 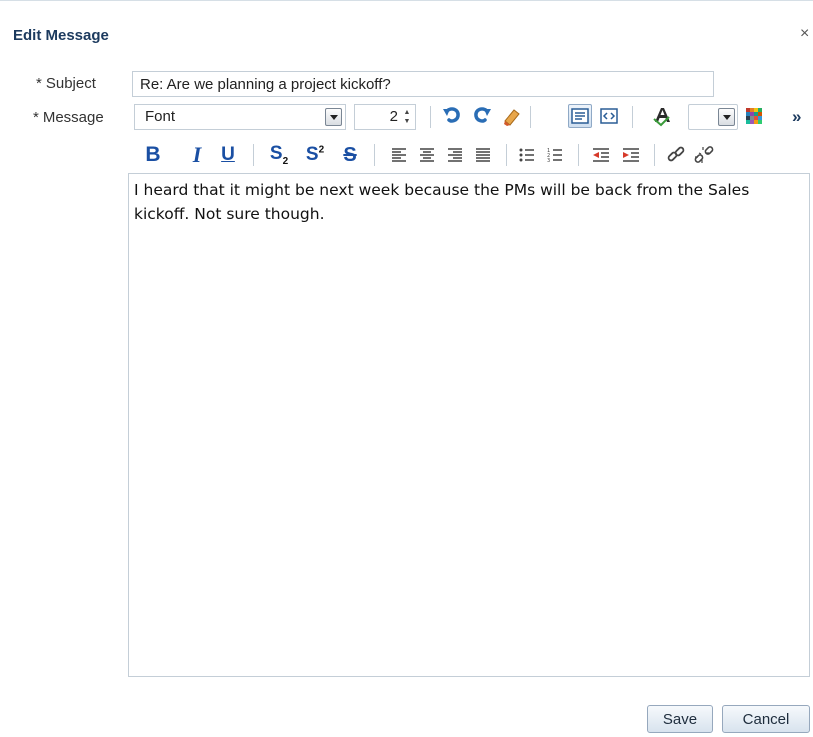 What do you see at coordinates (350, 155) in the screenshot?
I see `strikethrough-icon: S` at bounding box center [350, 155].